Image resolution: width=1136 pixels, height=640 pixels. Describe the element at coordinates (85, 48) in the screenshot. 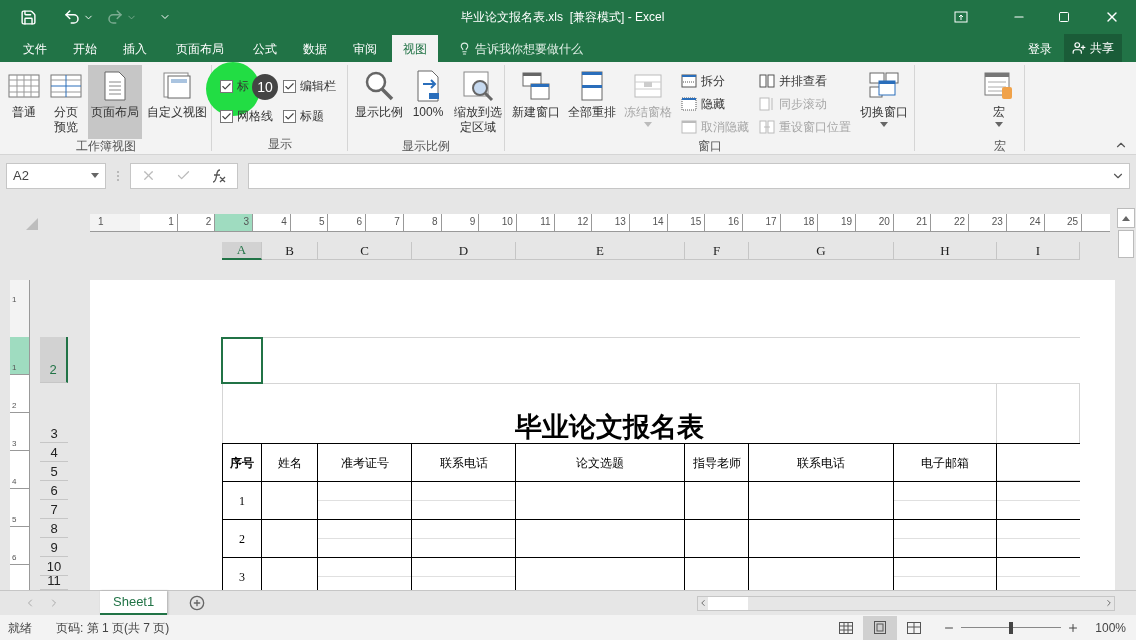

I see `ribbon-tab: 开始` at that location.